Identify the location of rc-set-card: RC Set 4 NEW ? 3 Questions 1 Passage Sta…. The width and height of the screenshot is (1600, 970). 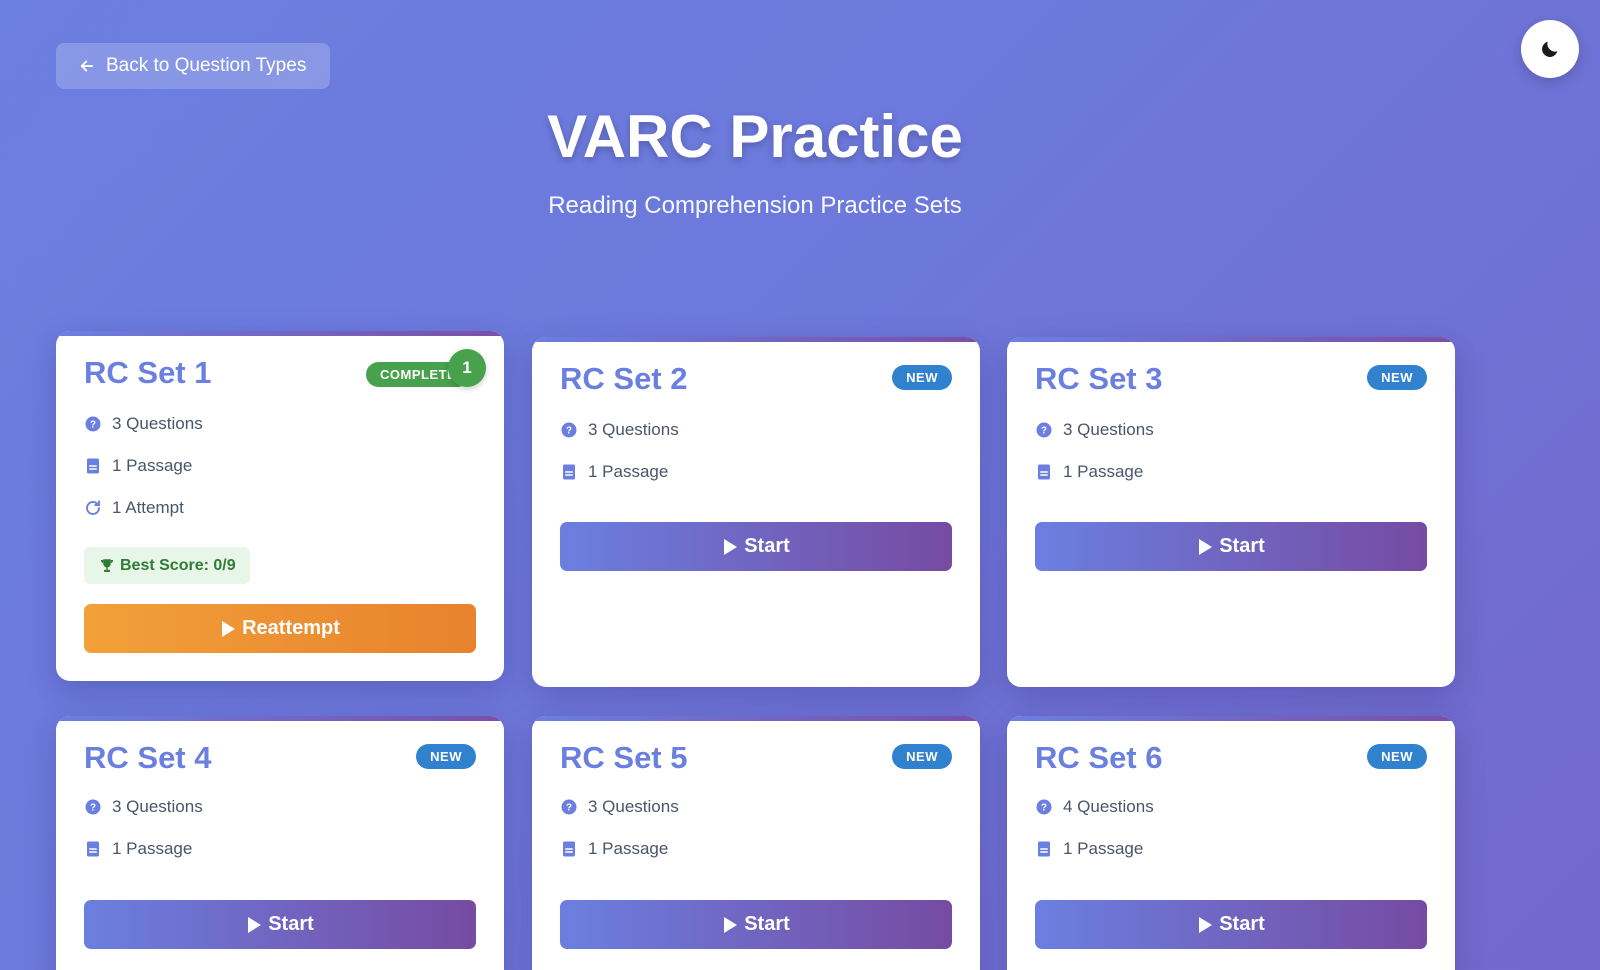
(280, 843).